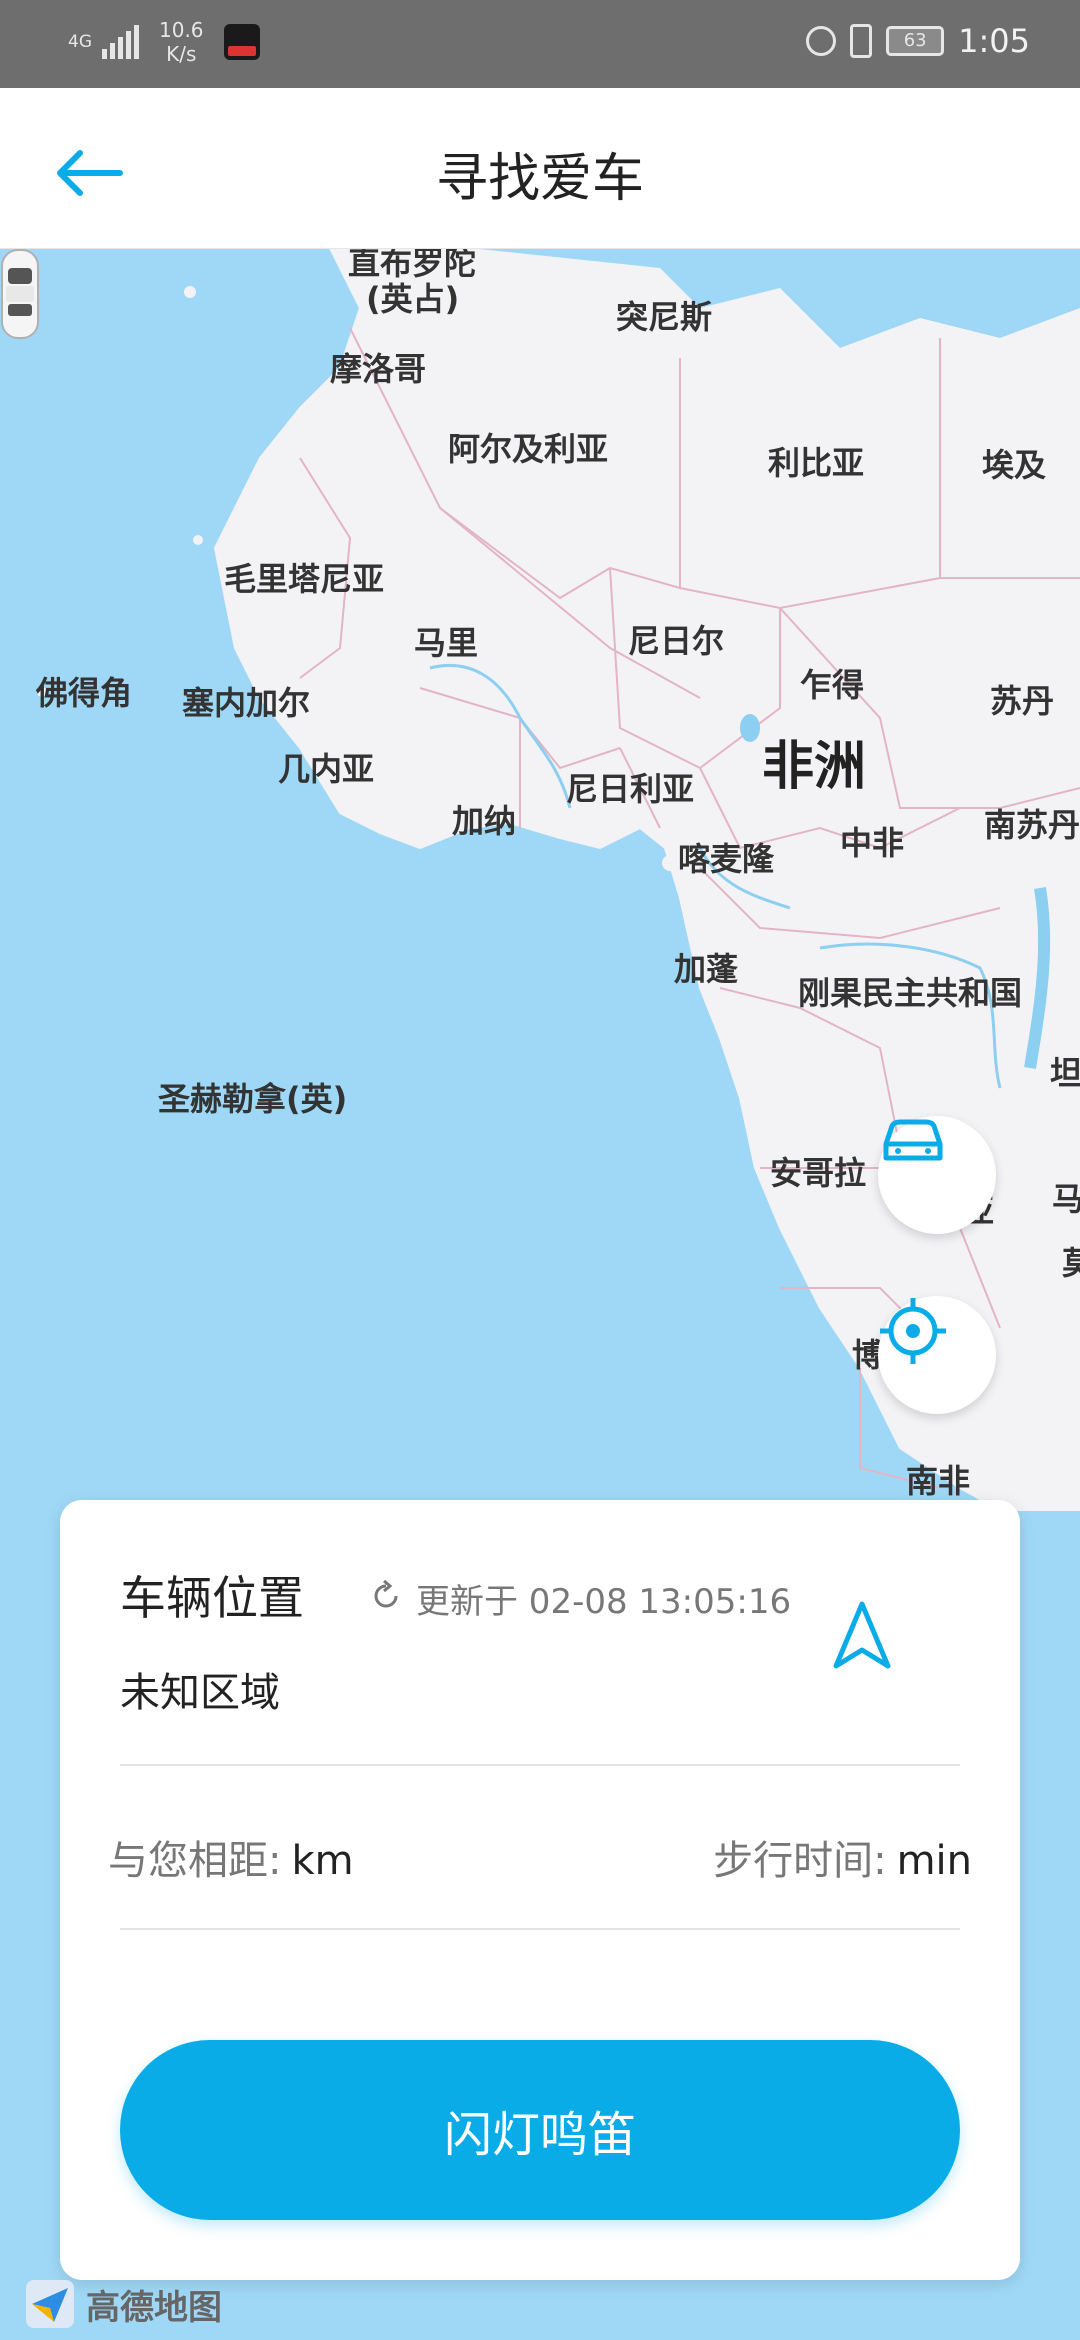 The width and height of the screenshot is (1080, 2340). I want to click on navigate-icon, so click(862, 1636).